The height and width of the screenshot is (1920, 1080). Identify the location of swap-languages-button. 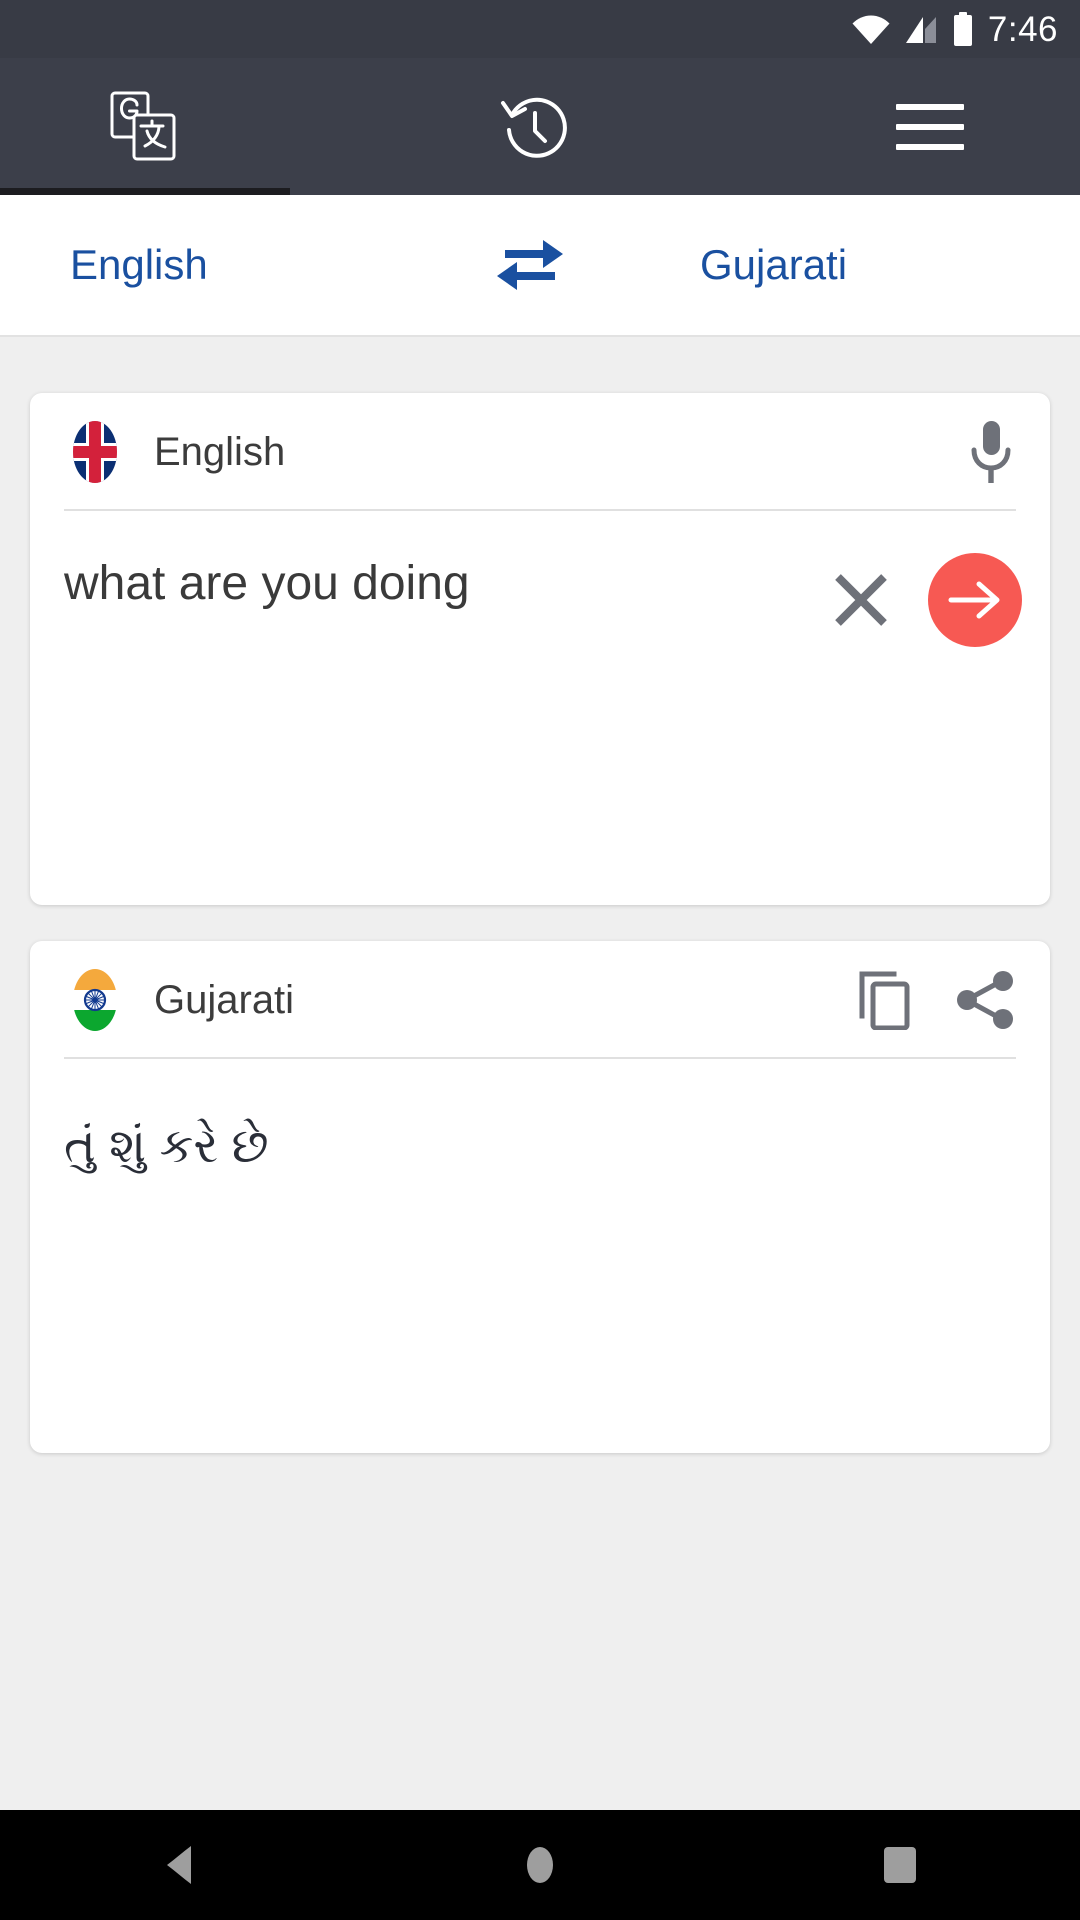
(530, 265).